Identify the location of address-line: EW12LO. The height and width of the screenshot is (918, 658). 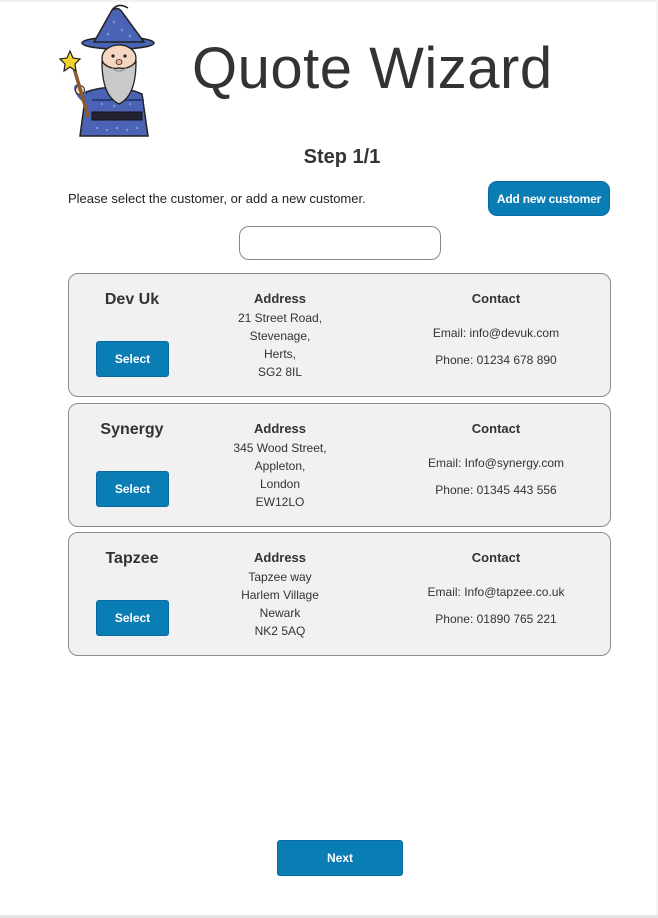
(280, 502).